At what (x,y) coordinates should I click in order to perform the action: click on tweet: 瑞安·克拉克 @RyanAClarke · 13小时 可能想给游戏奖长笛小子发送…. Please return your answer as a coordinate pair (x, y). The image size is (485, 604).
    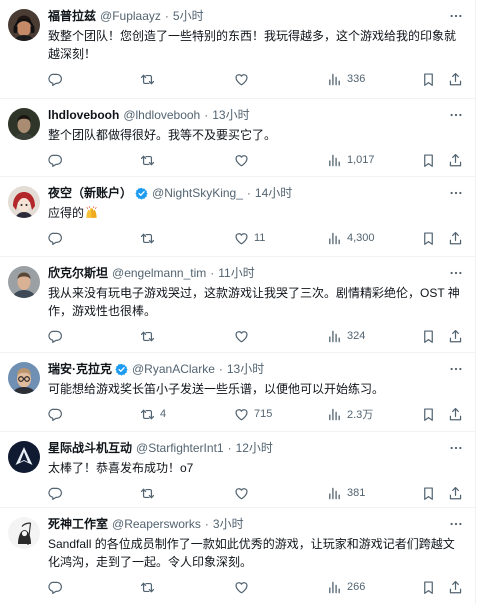
    Looking at the image, I should click on (237, 392).